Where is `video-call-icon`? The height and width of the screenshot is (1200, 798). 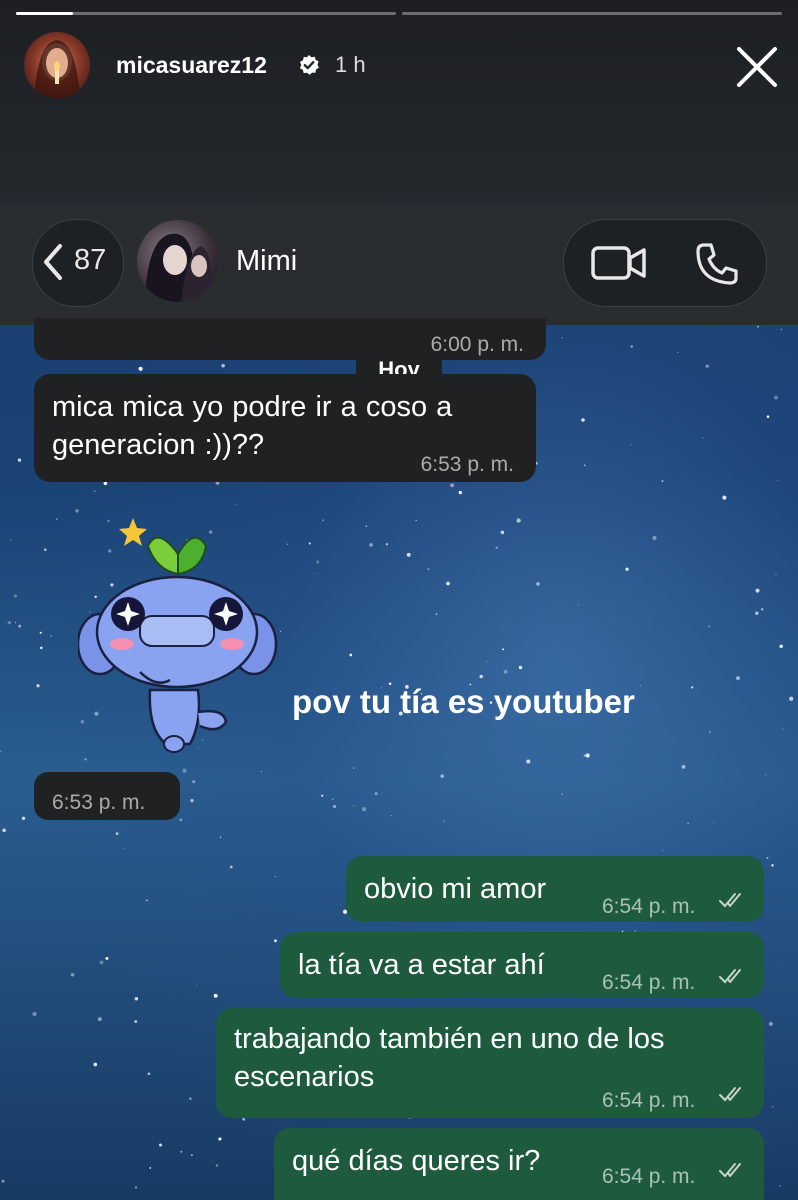 video-call-icon is located at coordinates (619, 263).